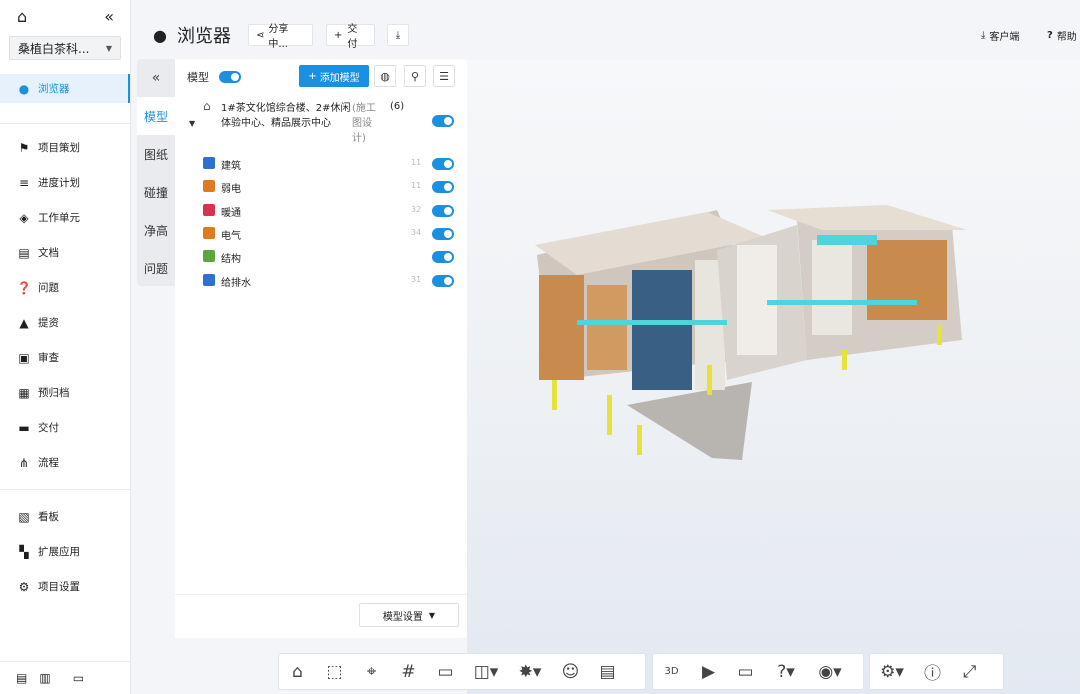  Describe the element at coordinates (570, 671) in the screenshot. I see `person-icon: ☺` at that location.